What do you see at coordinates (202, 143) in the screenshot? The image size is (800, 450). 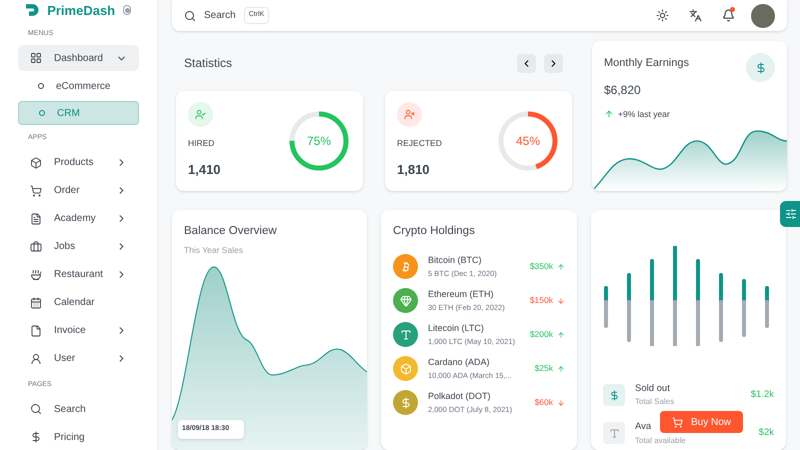 I see `stat-label: HIRED` at bounding box center [202, 143].